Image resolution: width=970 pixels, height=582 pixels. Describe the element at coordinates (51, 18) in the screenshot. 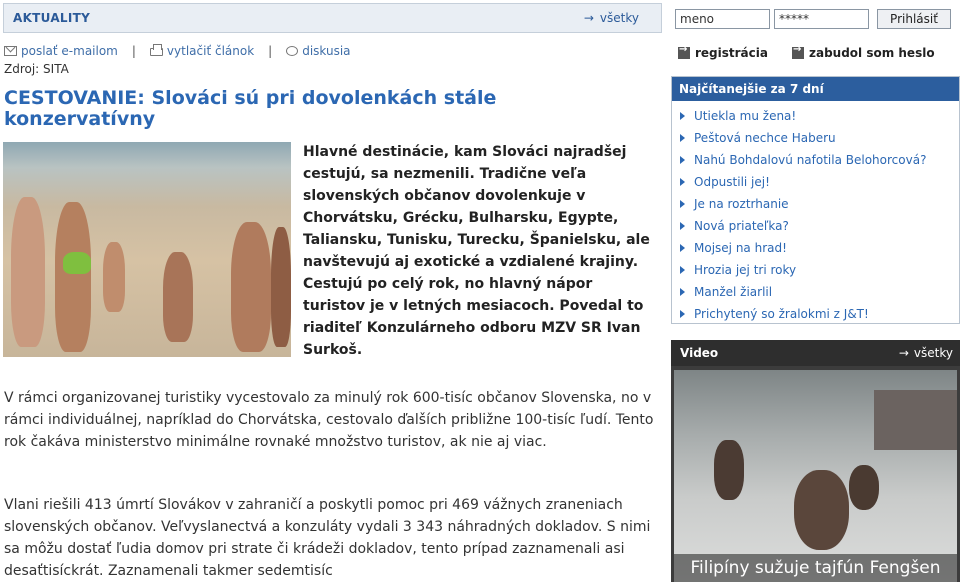

I see `section-title: AKTUALITY` at that location.